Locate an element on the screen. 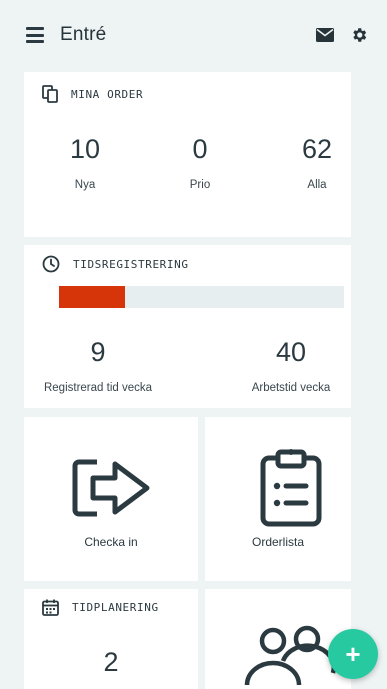  top-bar: Entré is located at coordinates (193, 35).